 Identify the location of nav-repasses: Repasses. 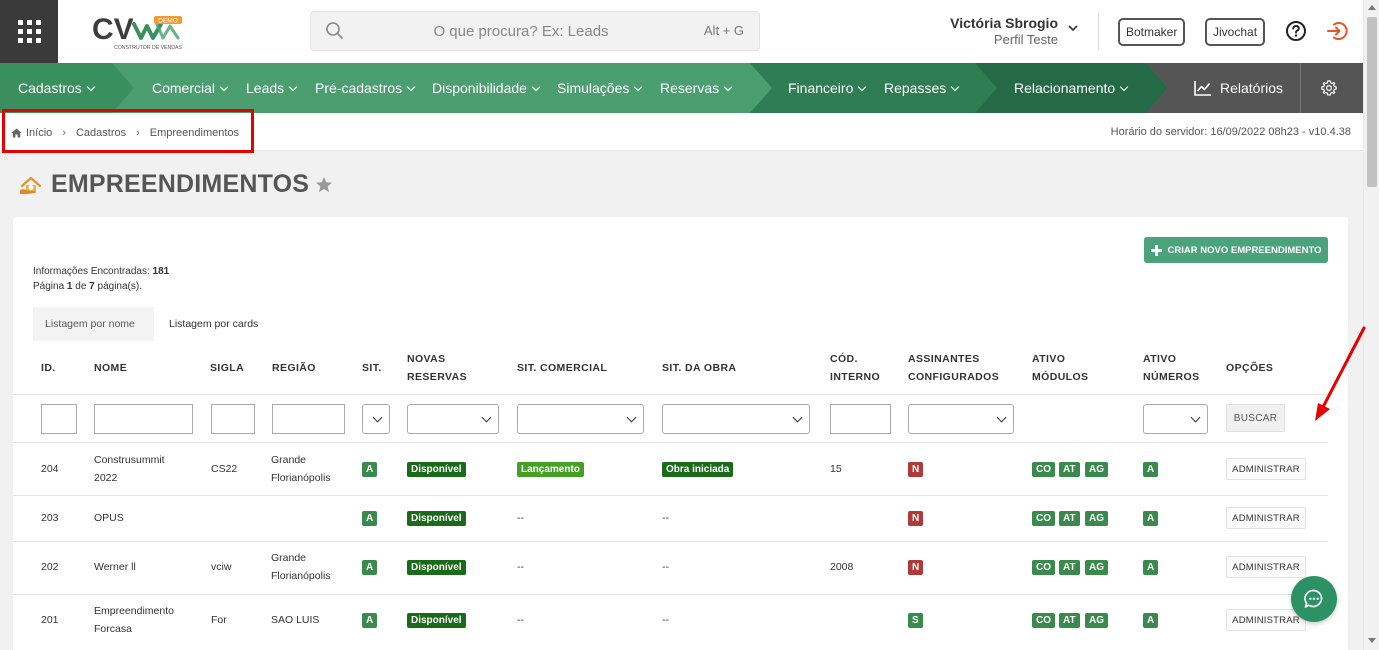
(922, 88).